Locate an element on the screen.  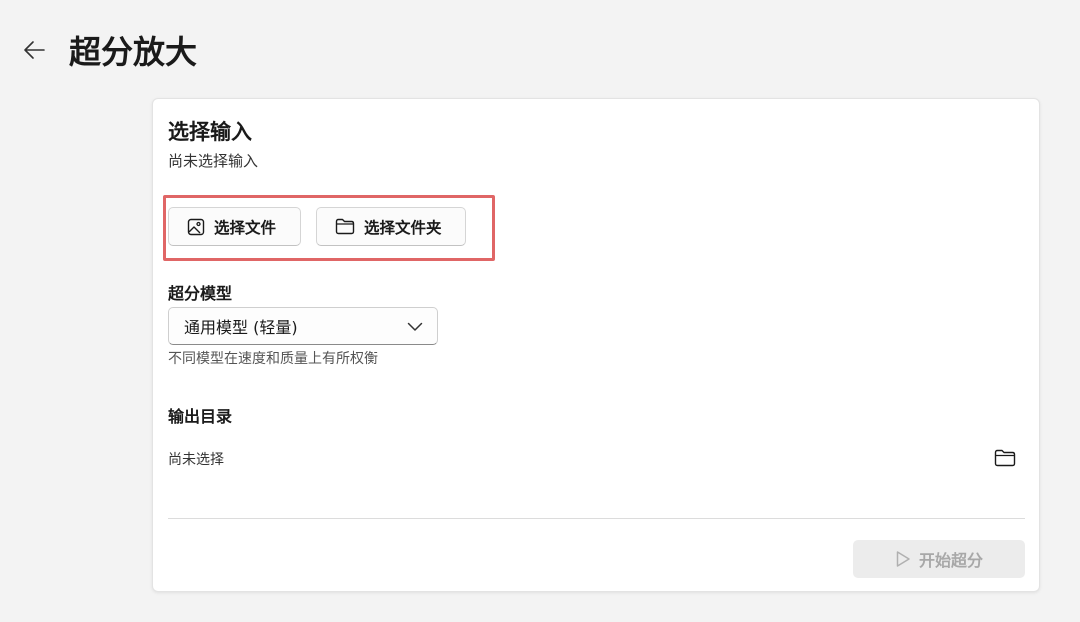
start-upscale-button: 开始超分 is located at coordinates (939, 559).